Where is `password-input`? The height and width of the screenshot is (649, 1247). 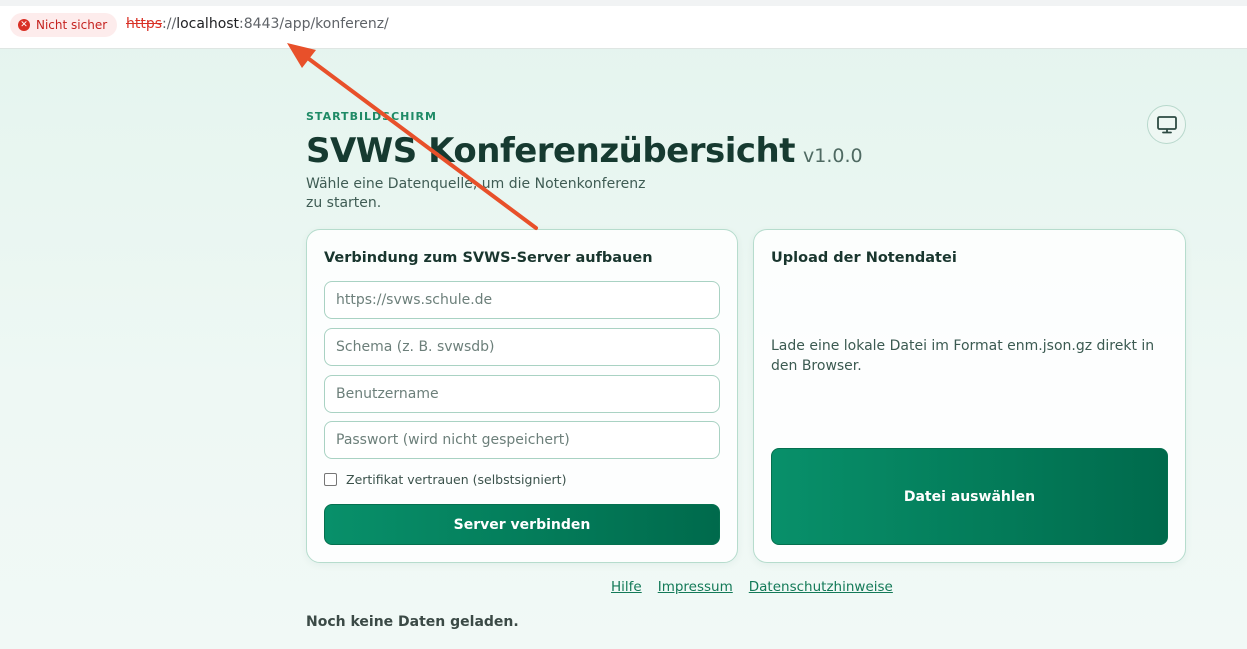 password-input is located at coordinates (522, 440).